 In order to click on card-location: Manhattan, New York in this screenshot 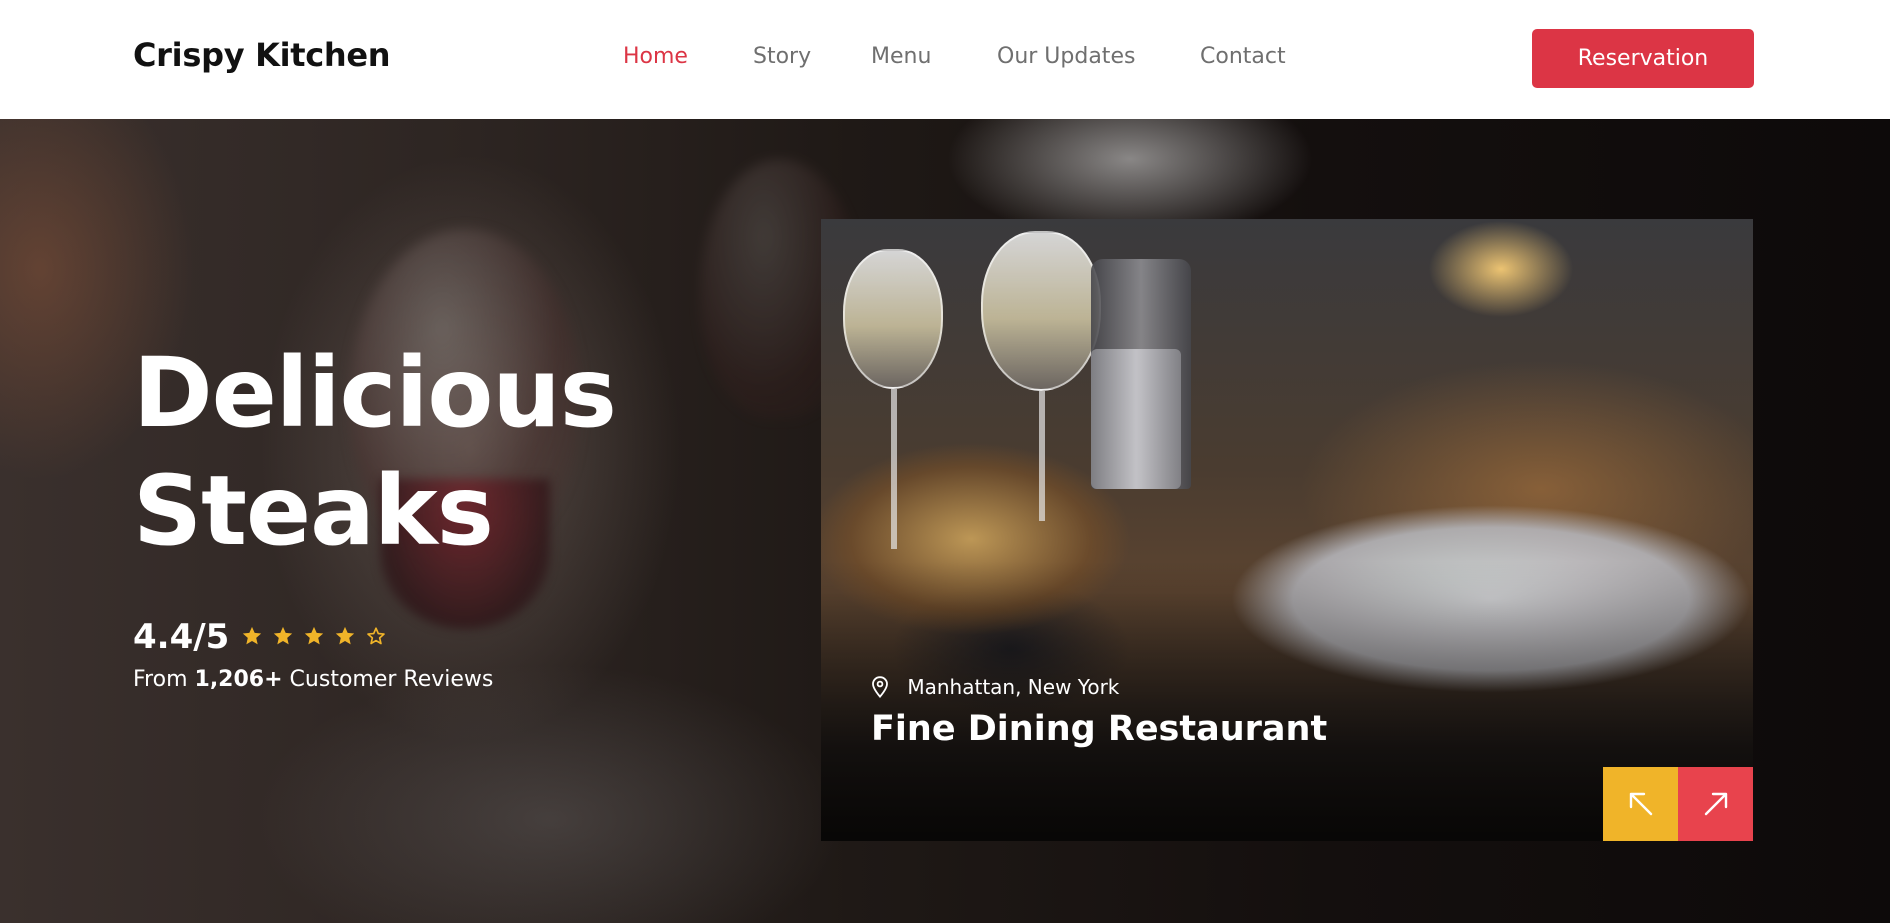, I will do `click(995, 687)`.